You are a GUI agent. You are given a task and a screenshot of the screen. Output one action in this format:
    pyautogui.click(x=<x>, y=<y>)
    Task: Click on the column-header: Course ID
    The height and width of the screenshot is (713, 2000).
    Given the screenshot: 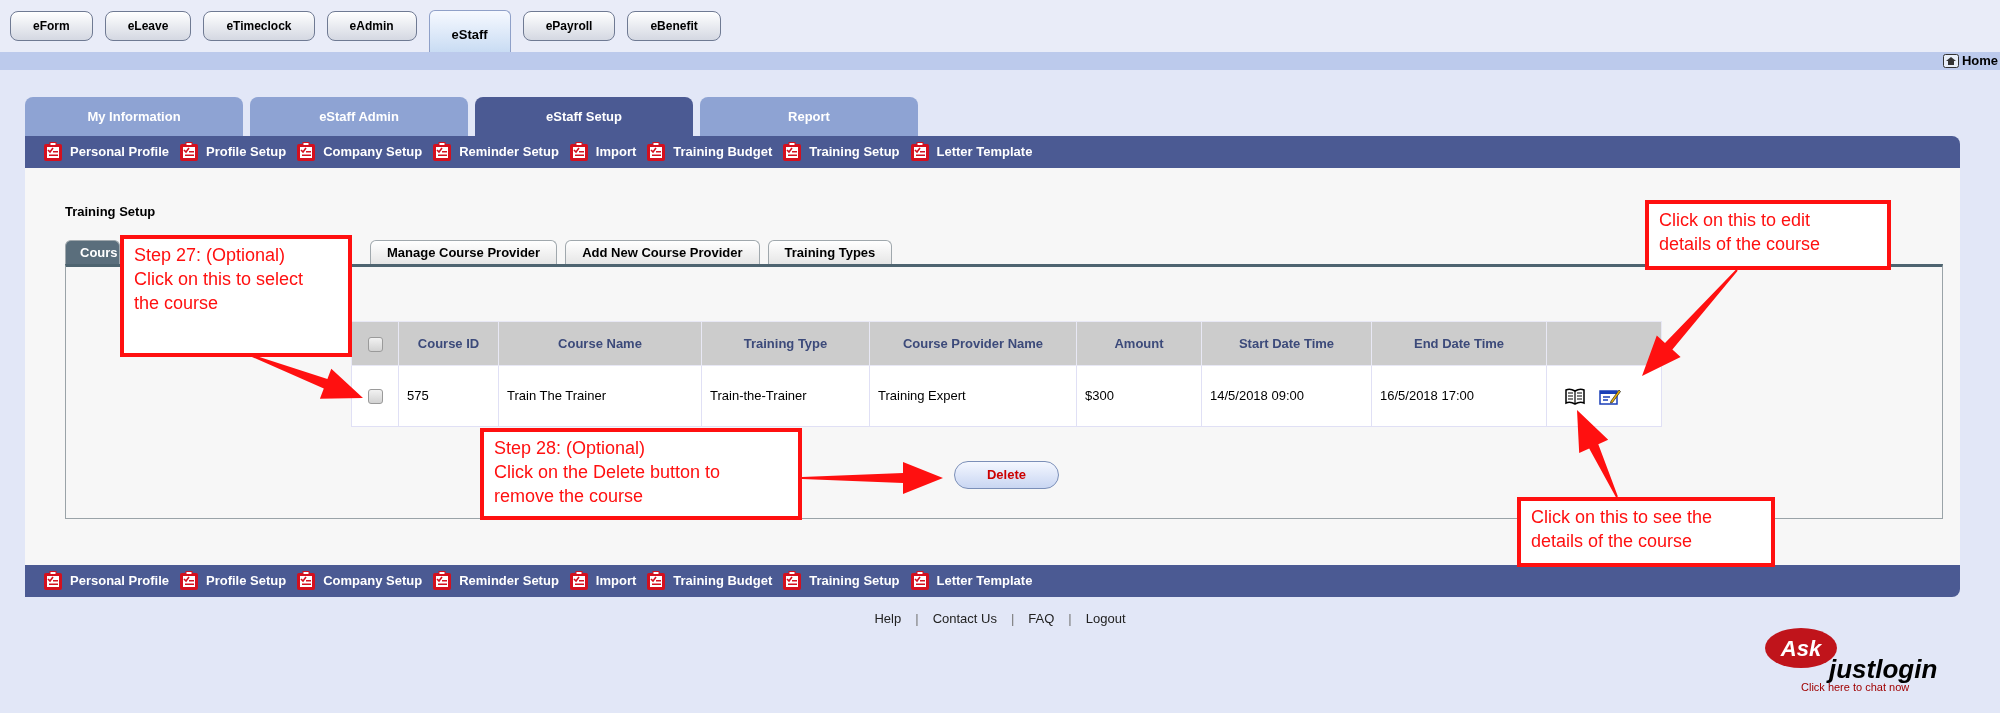 What is the action you would take?
    pyautogui.click(x=448, y=343)
    